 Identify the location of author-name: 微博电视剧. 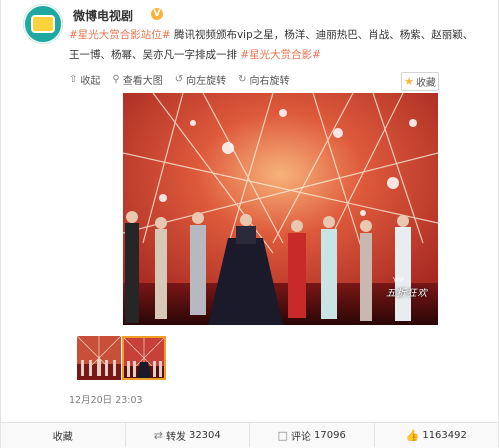
(103, 15).